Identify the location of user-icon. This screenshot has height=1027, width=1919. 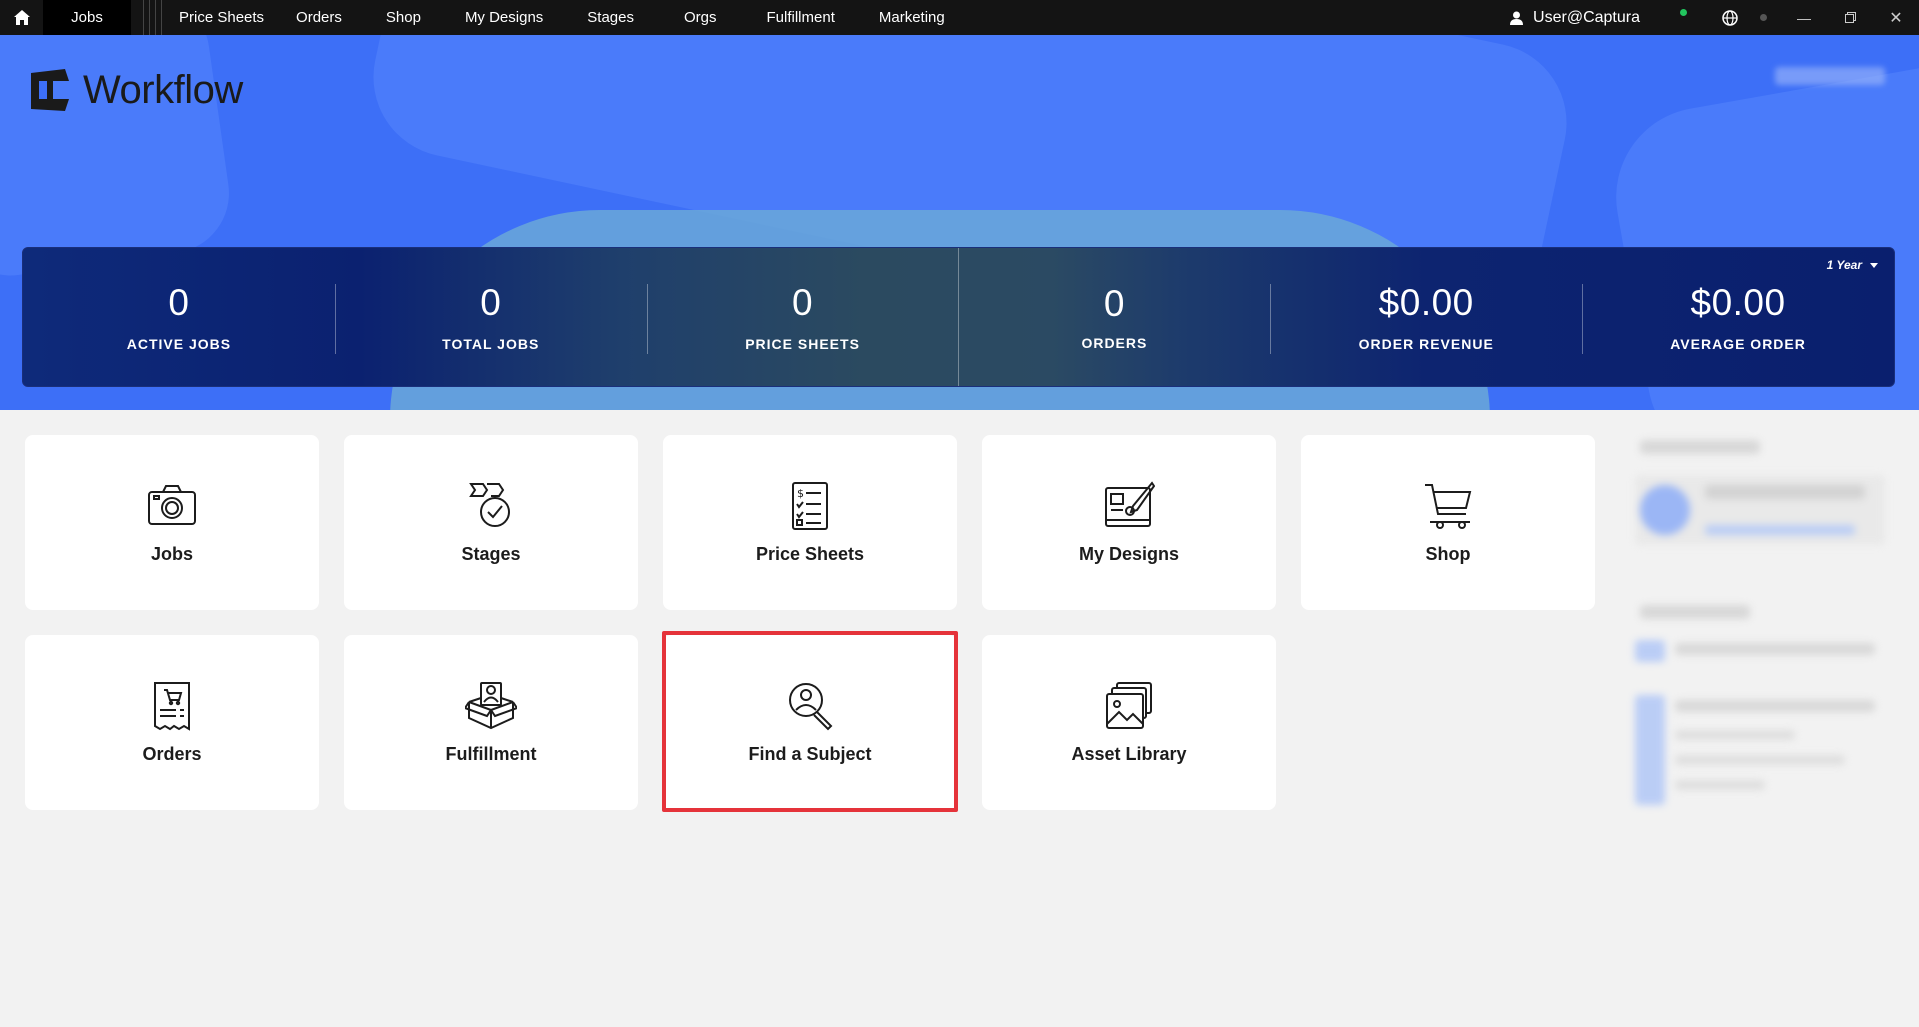
(1517, 18).